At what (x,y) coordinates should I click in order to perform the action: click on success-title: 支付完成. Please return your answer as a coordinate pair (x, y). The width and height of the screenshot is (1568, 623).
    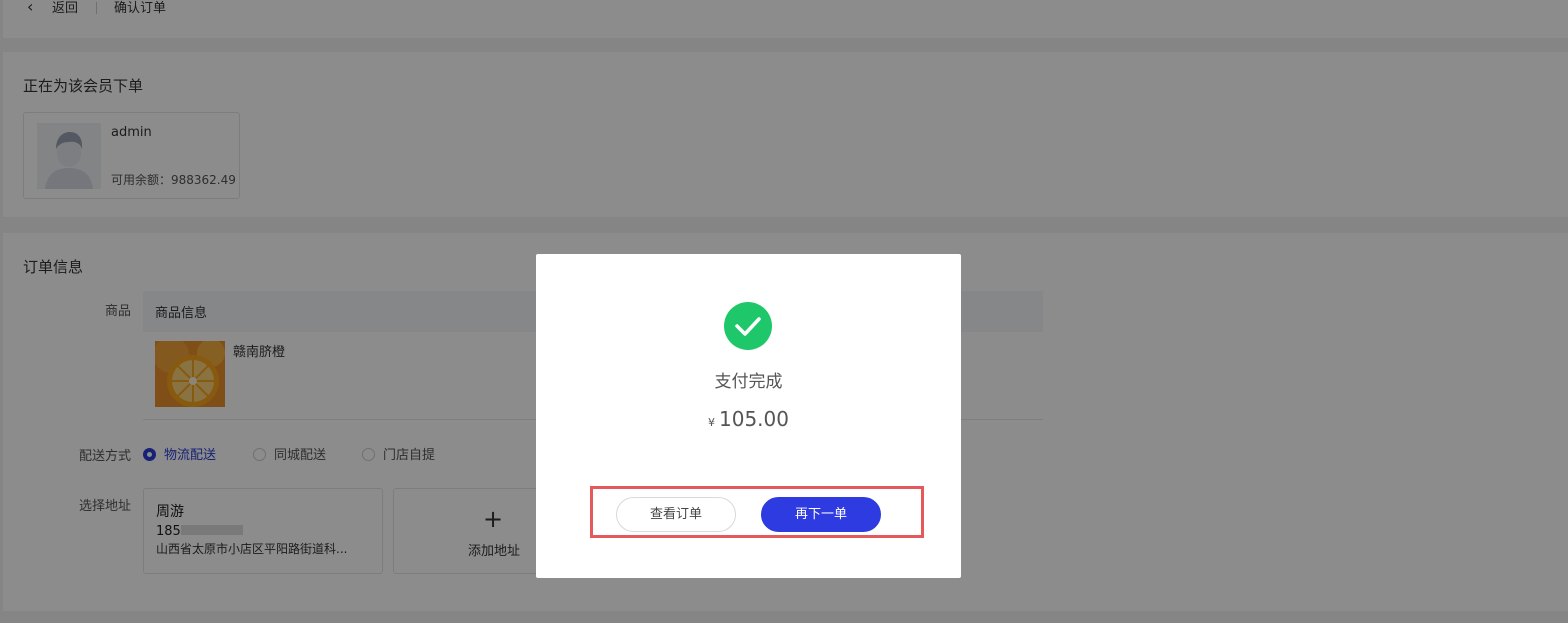
    Looking at the image, I should click on (748, 382).